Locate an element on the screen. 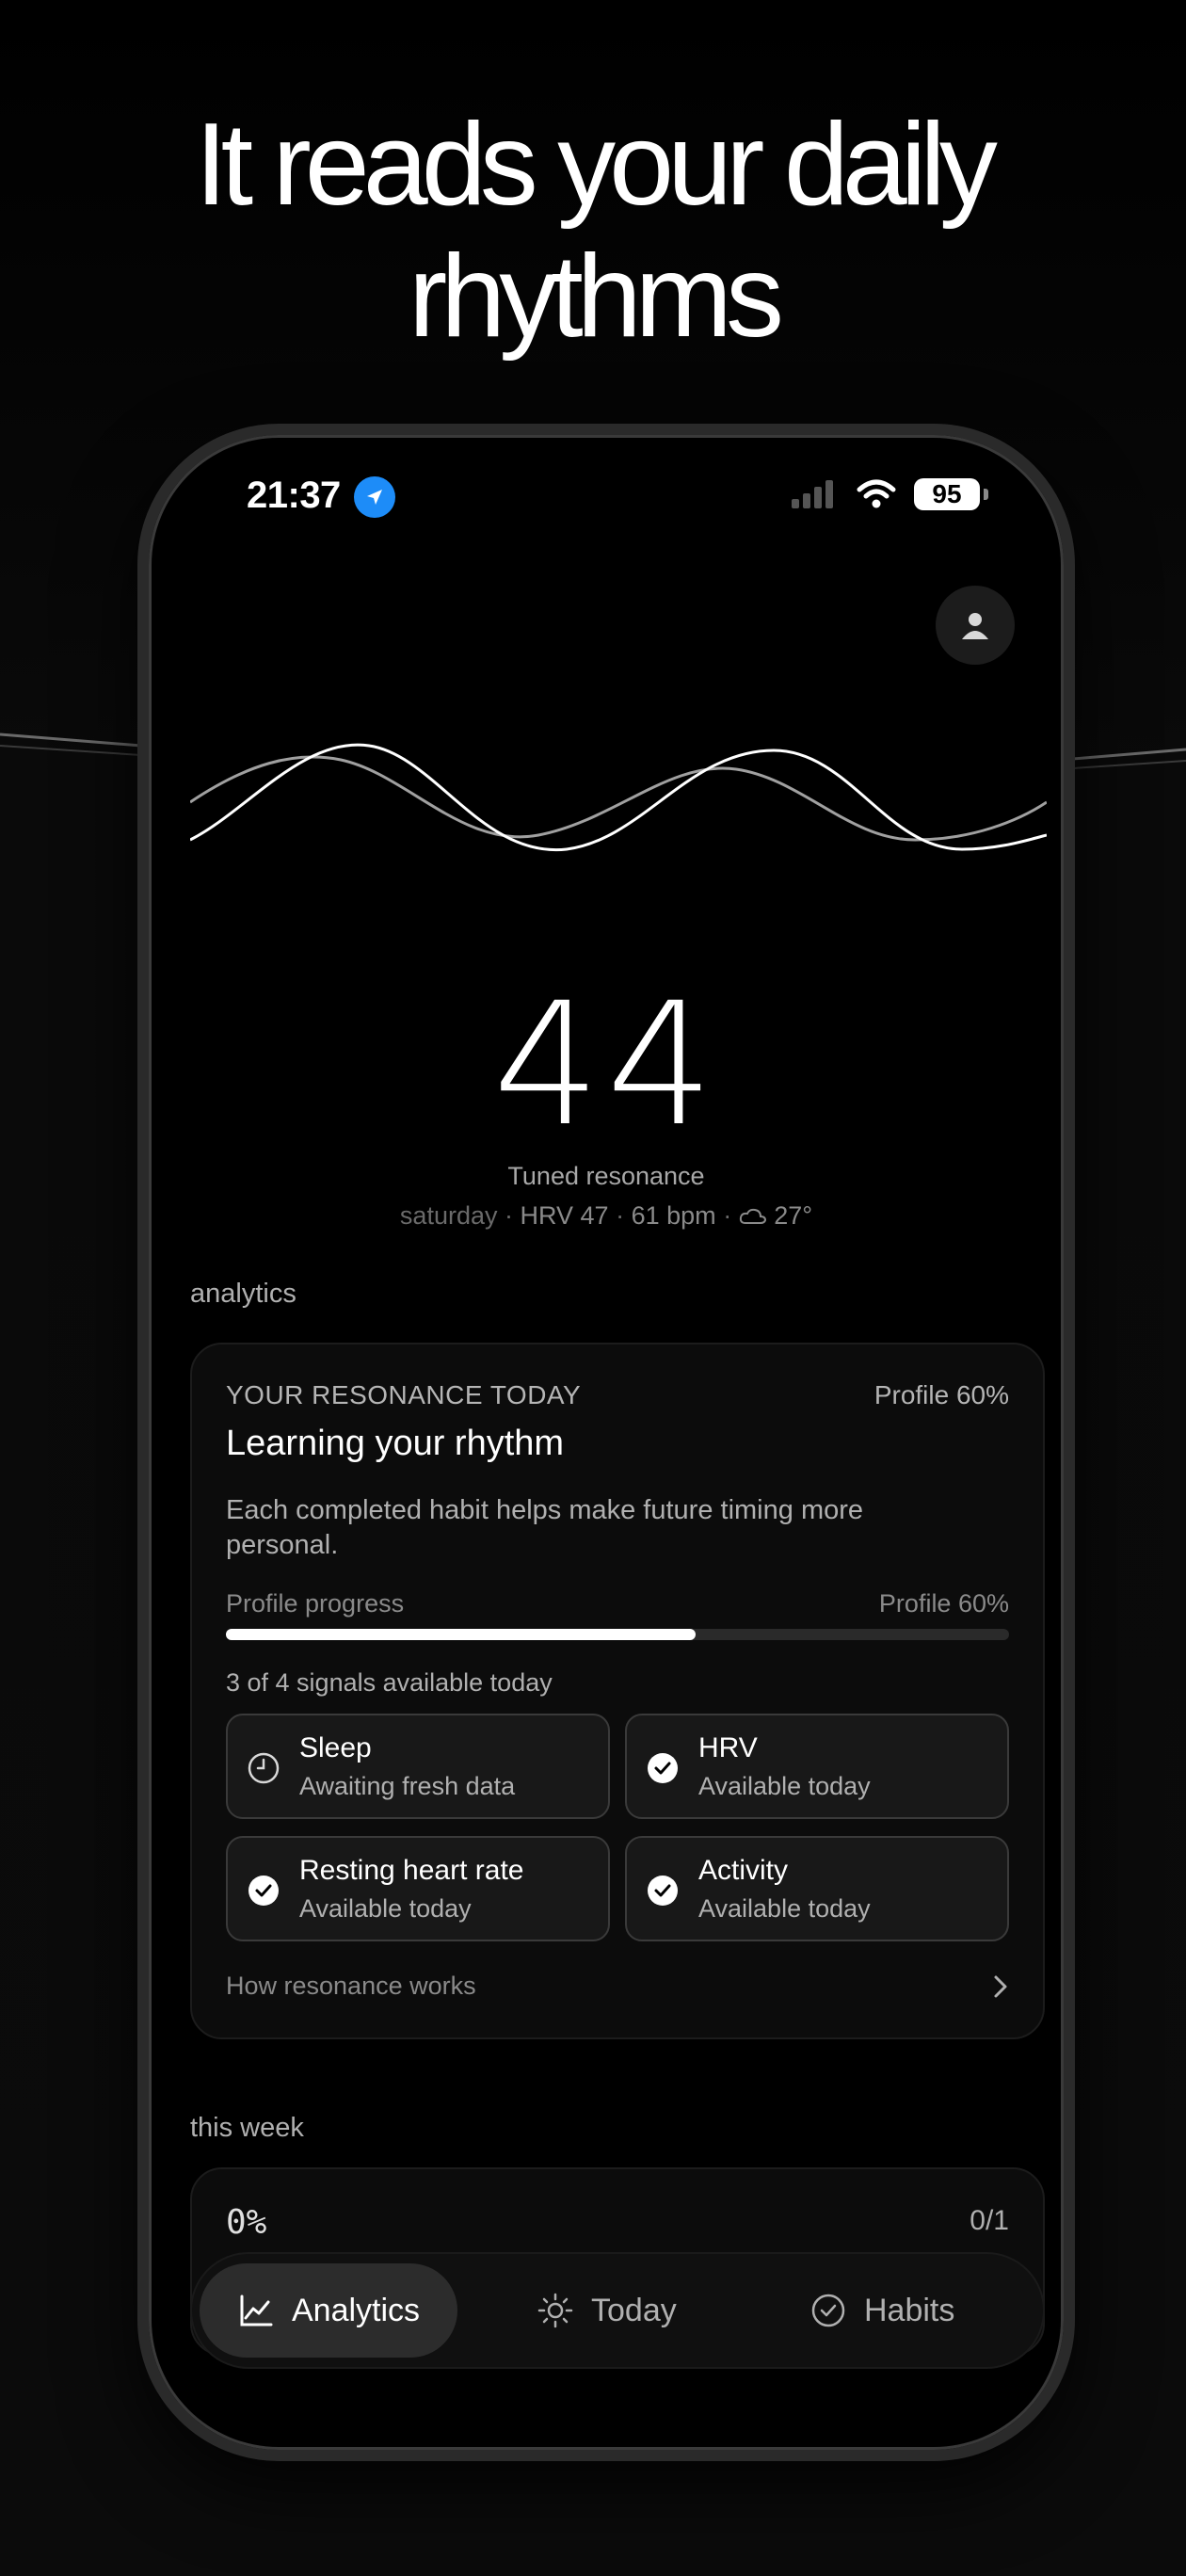 The width and height of the screenshot is (1186, 2576). signal-name: HRV is located at coordinates (728, 1747).